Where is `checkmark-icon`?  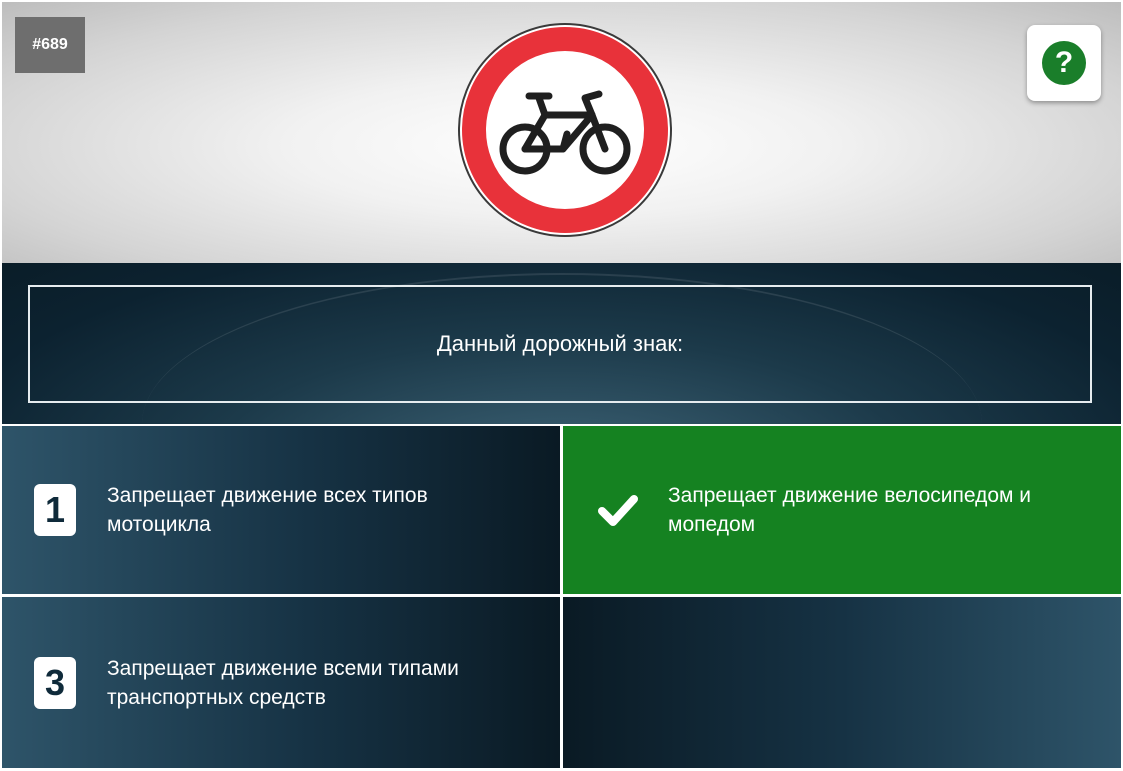
checkmark-icon is located at coordinates (618, 510).